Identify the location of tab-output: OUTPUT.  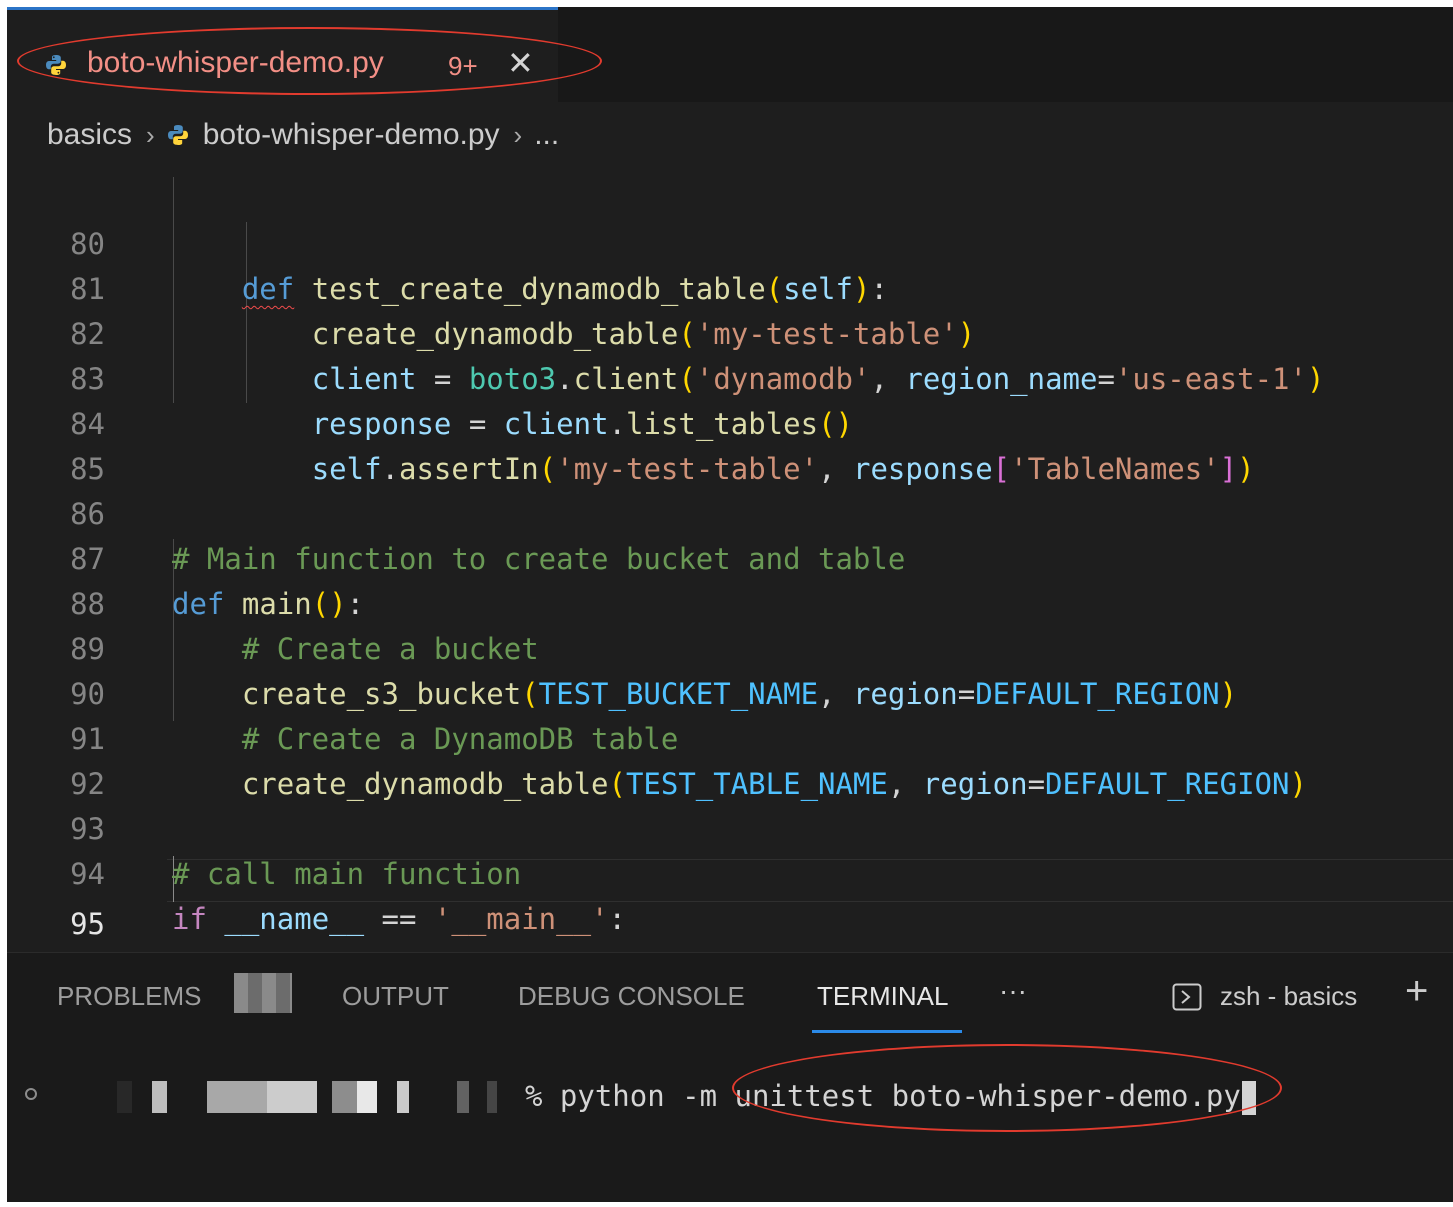
(395, 996).